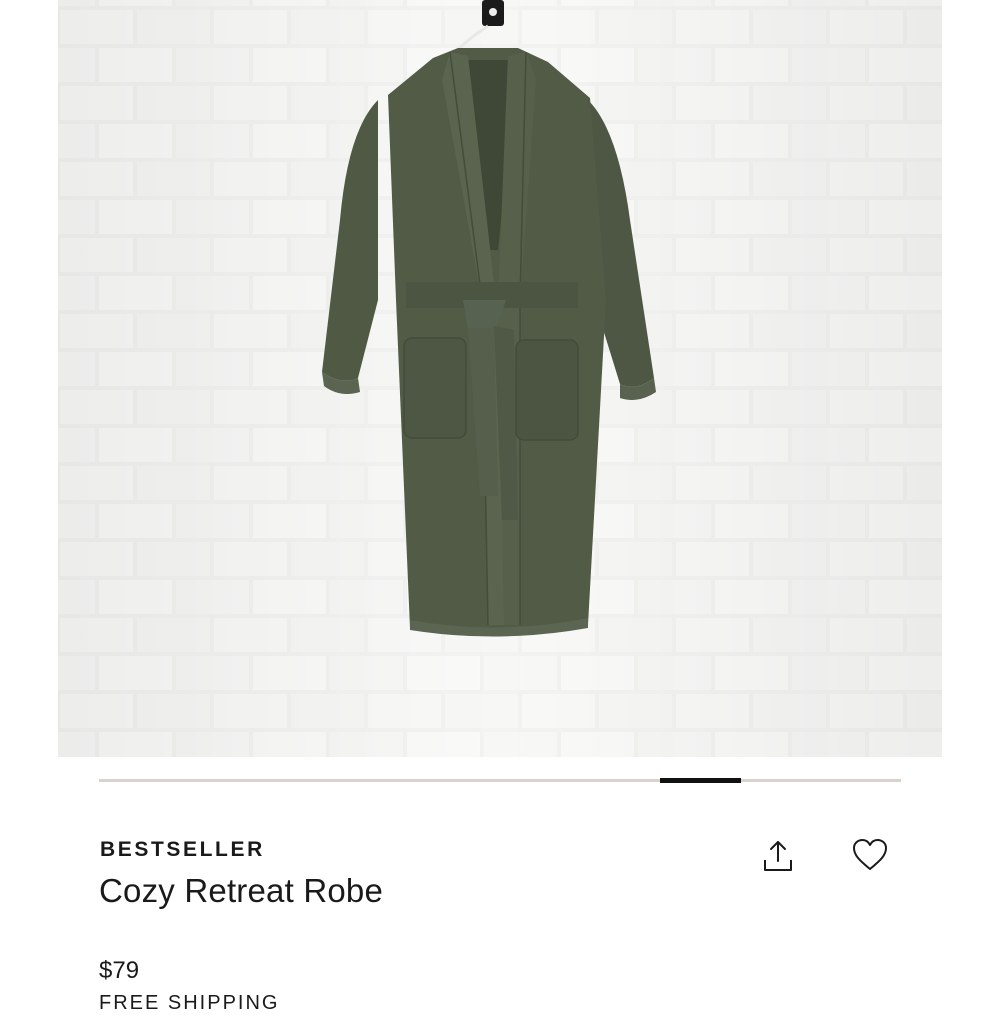 This screenshot has height=1015, width=1000. I want to click on share-icon, so click(778, 856).